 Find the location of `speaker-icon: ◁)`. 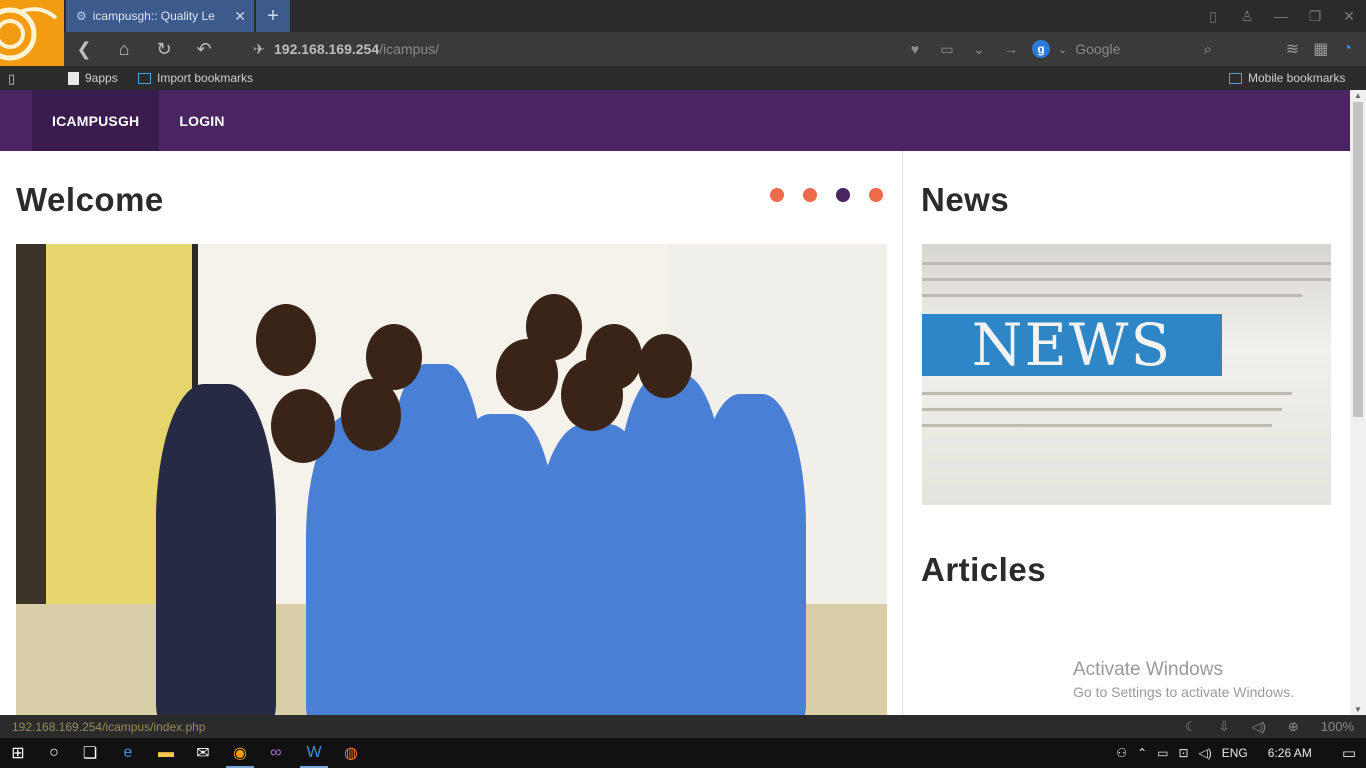

speaker-icon: ◁) is located at coordinates (1205, 753).